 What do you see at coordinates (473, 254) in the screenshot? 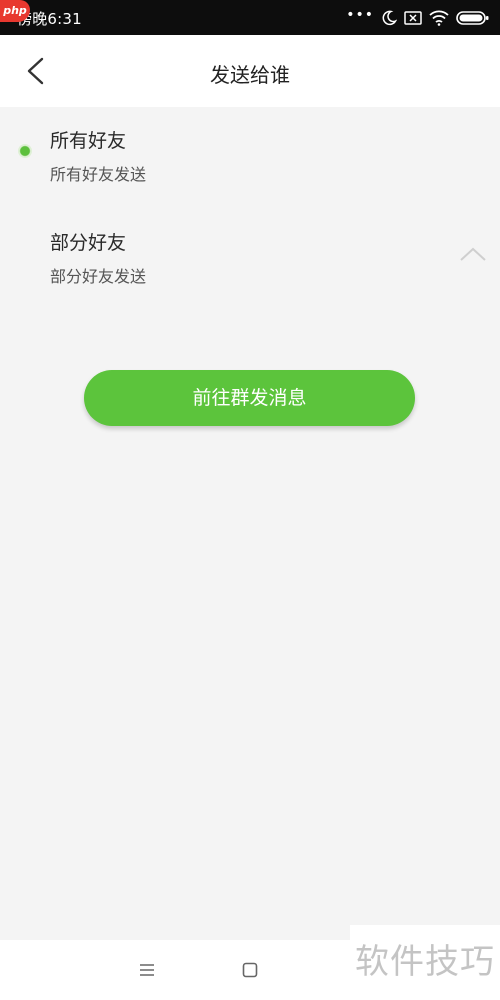
I see `chevron-up-icon` at bounding box center [473, 254].